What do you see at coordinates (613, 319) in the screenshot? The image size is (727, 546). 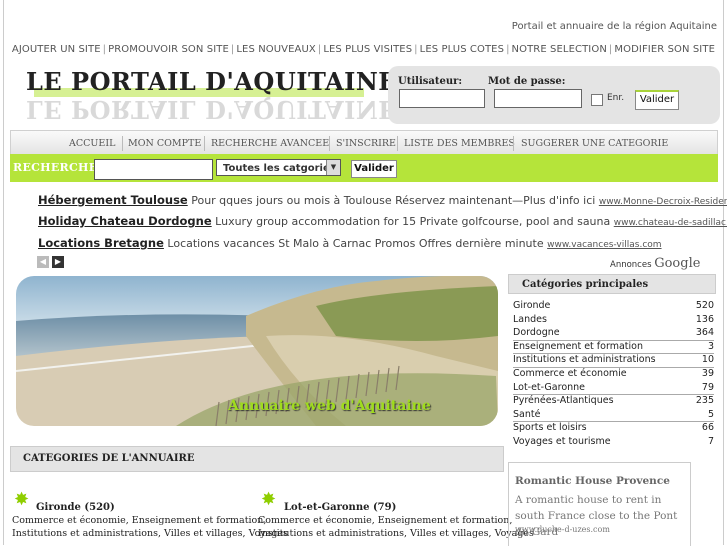 I see `list-item: Landes 136` at bounding box center [613, 319].